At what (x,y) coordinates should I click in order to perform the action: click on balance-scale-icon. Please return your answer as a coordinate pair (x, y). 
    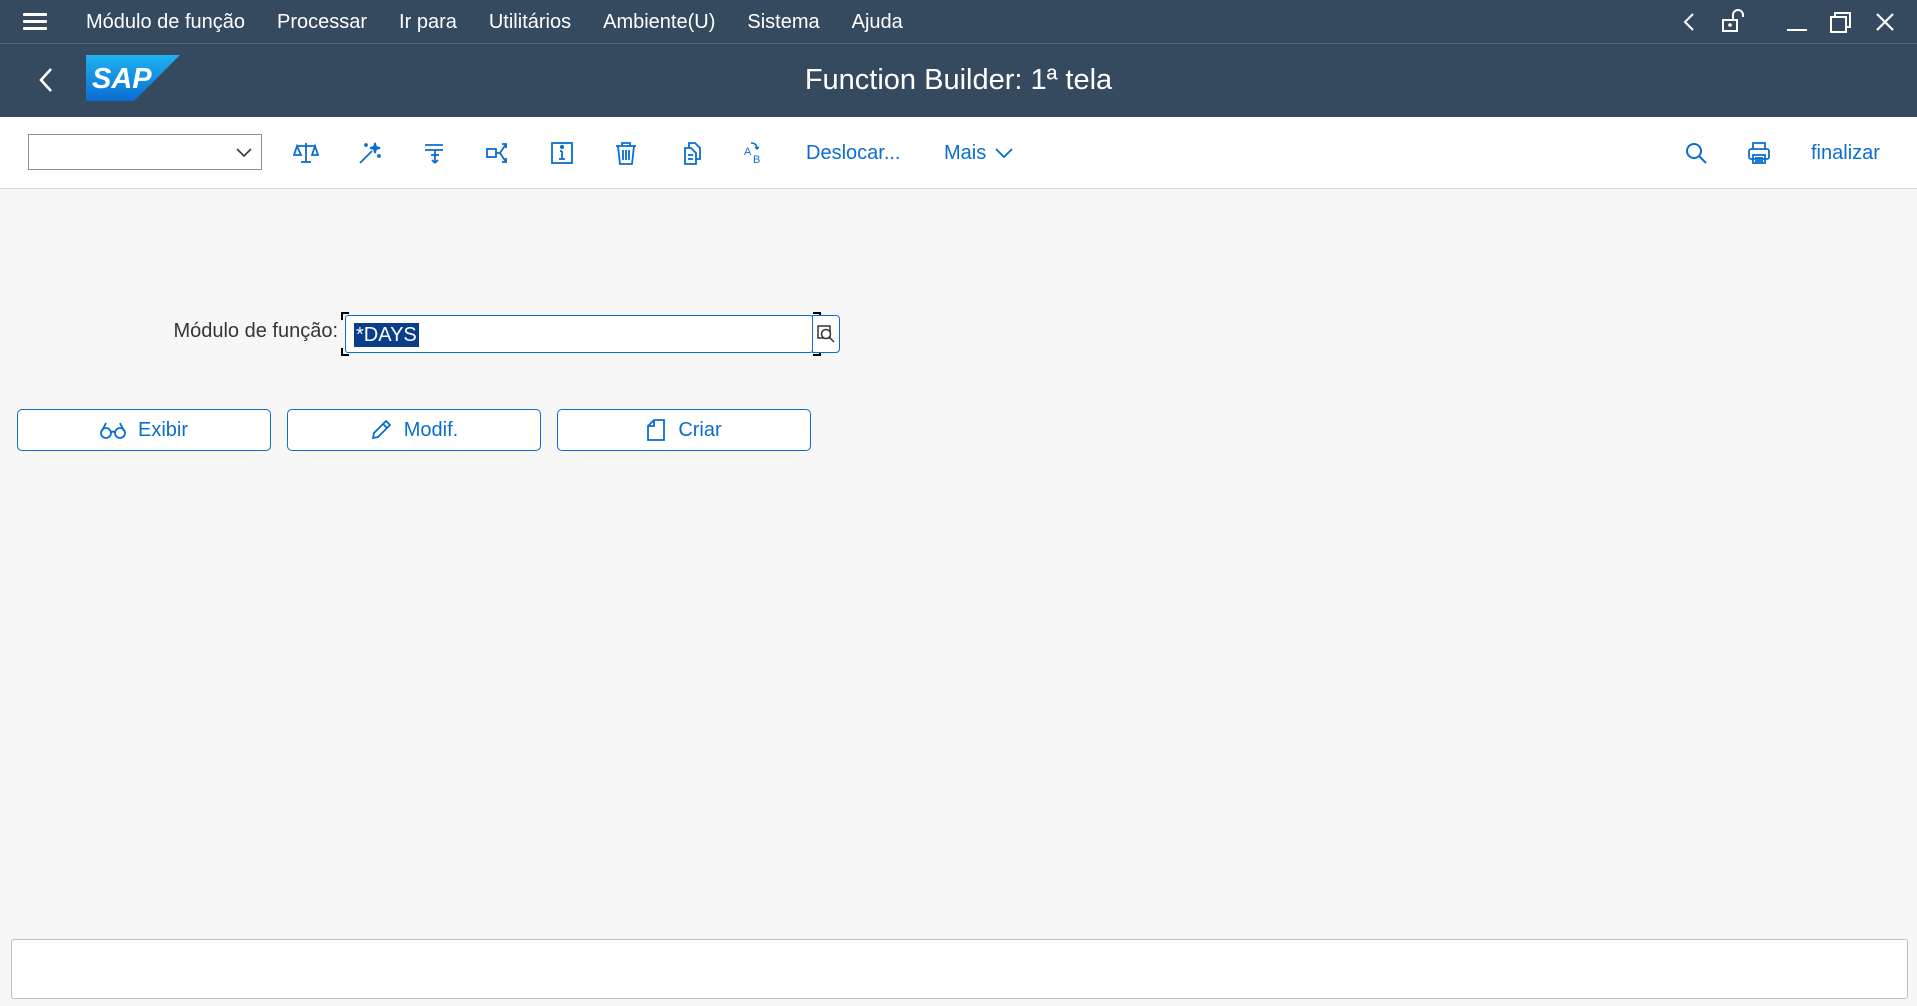
    Looking at the image, I should click on (306, 153).